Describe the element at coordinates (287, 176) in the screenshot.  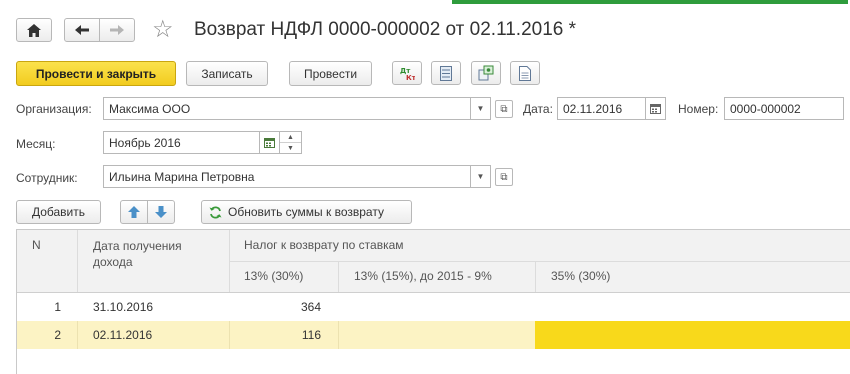
I see `employee-field: Ильина Марина Петровна` at that location.